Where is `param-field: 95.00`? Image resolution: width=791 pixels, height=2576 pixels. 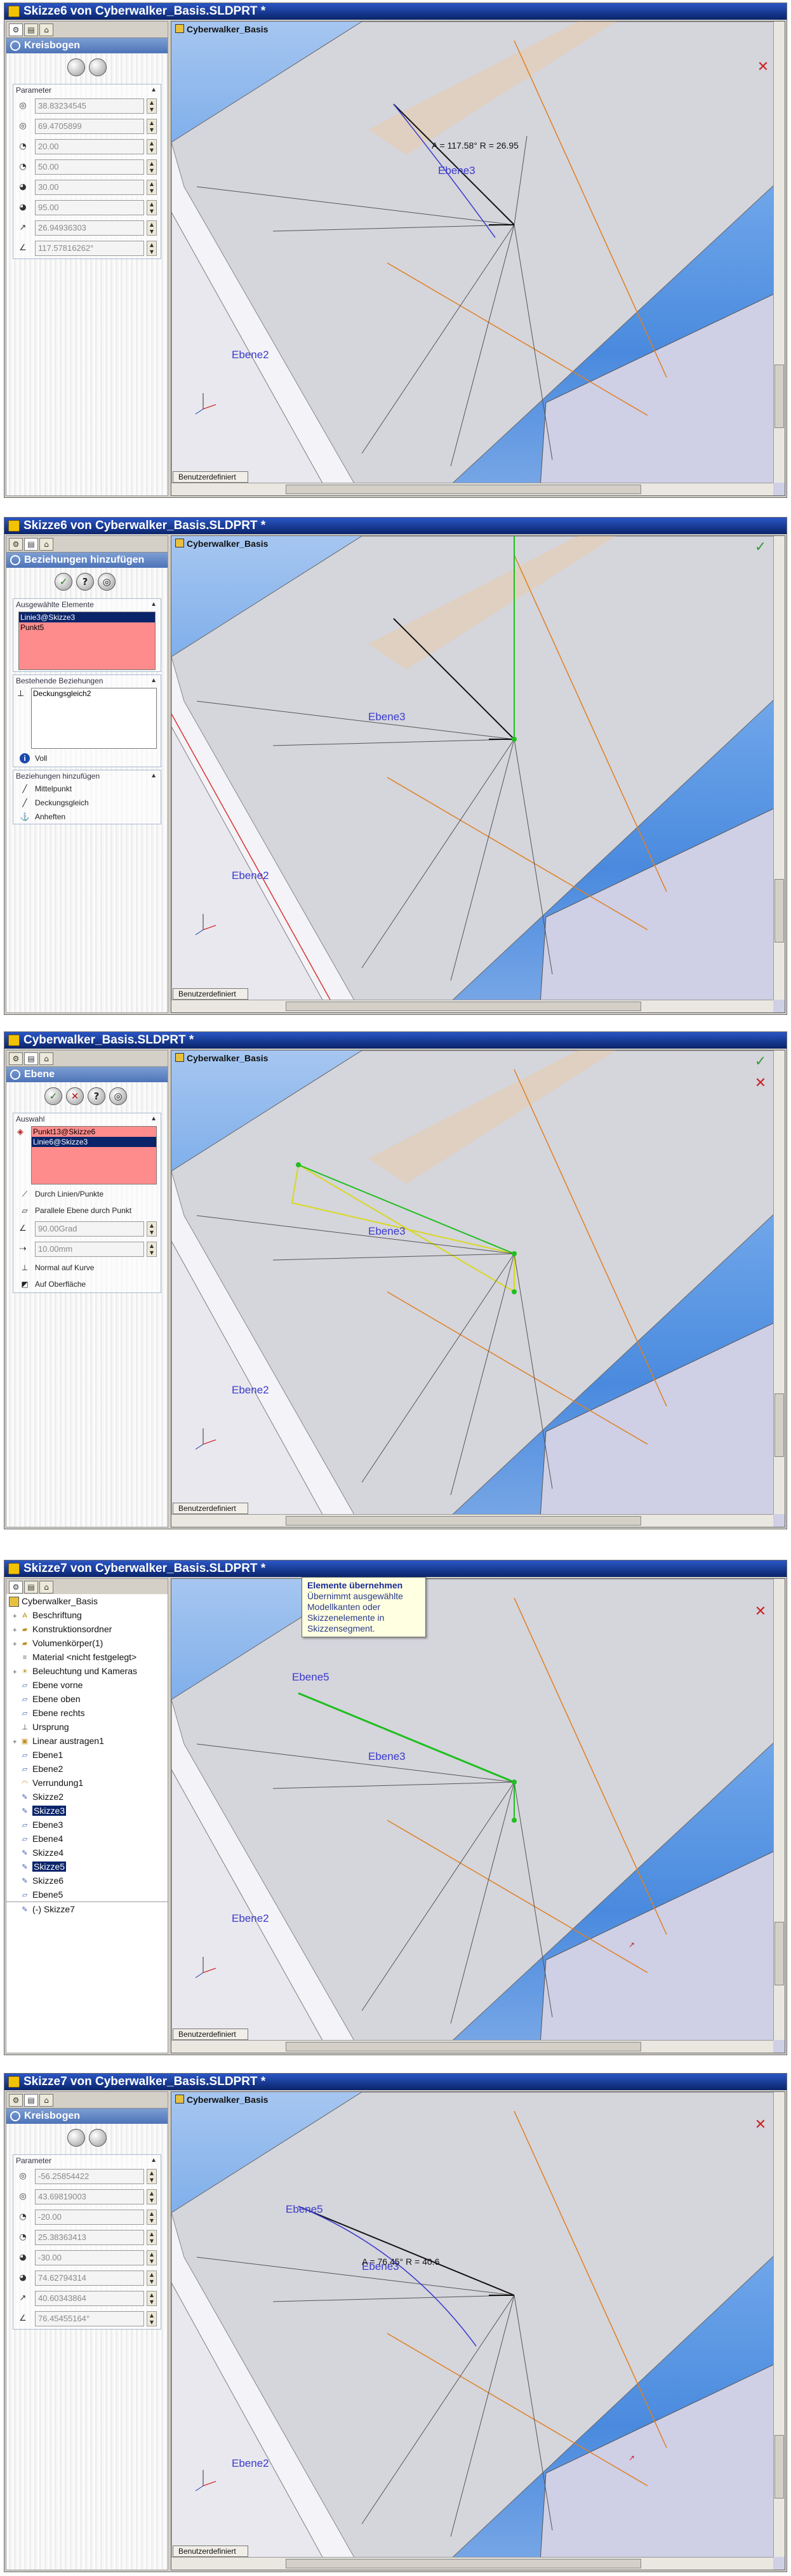 param-field: 95.00 is located at coordinates (89, 207).